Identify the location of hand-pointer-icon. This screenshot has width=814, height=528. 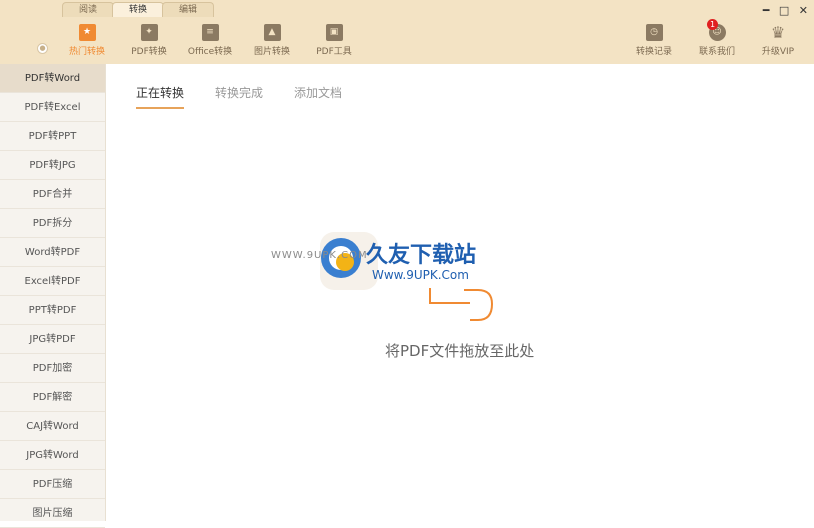
(479, 305).